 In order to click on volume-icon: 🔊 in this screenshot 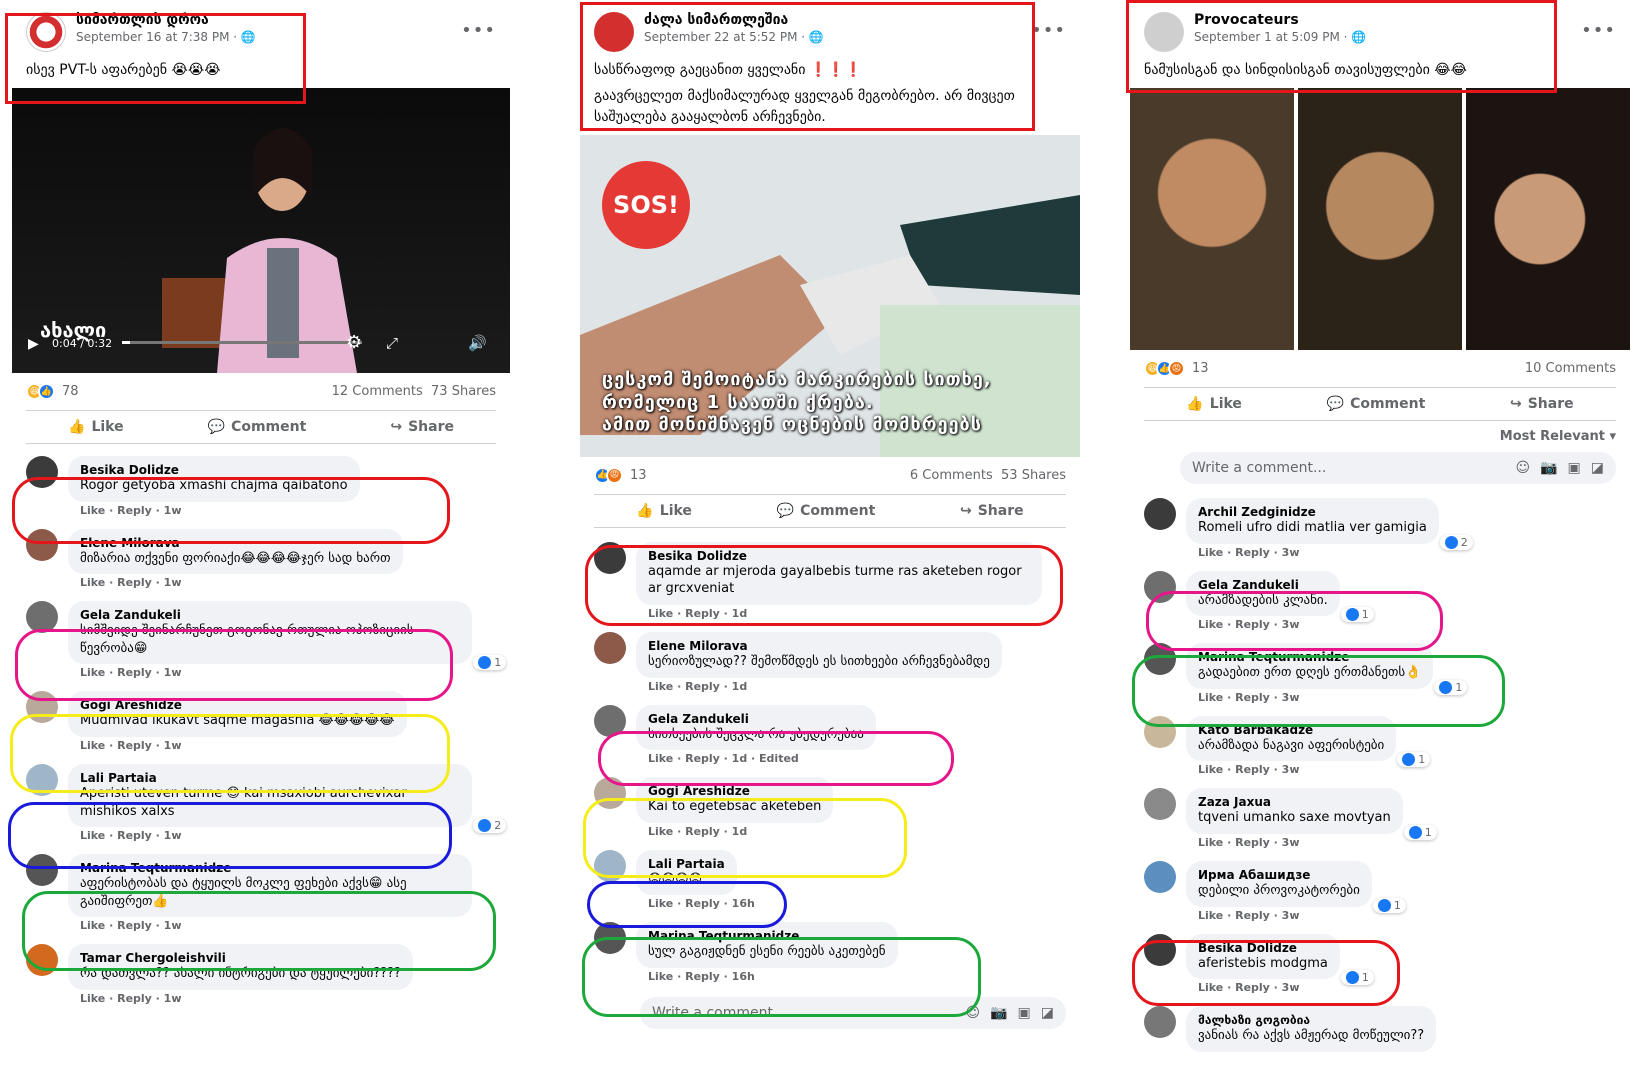, I will do `click(477, 343)`.